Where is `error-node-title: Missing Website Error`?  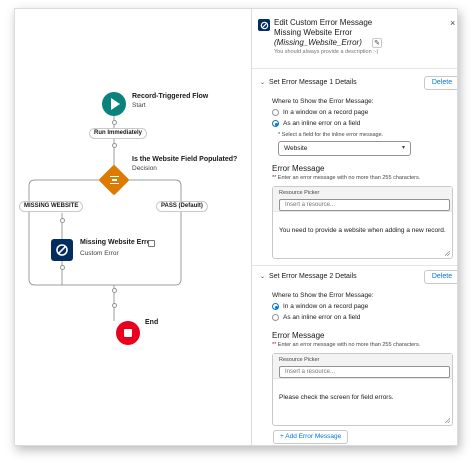
error-node-title: Missing Website Error is located at coordinates (117, 242).